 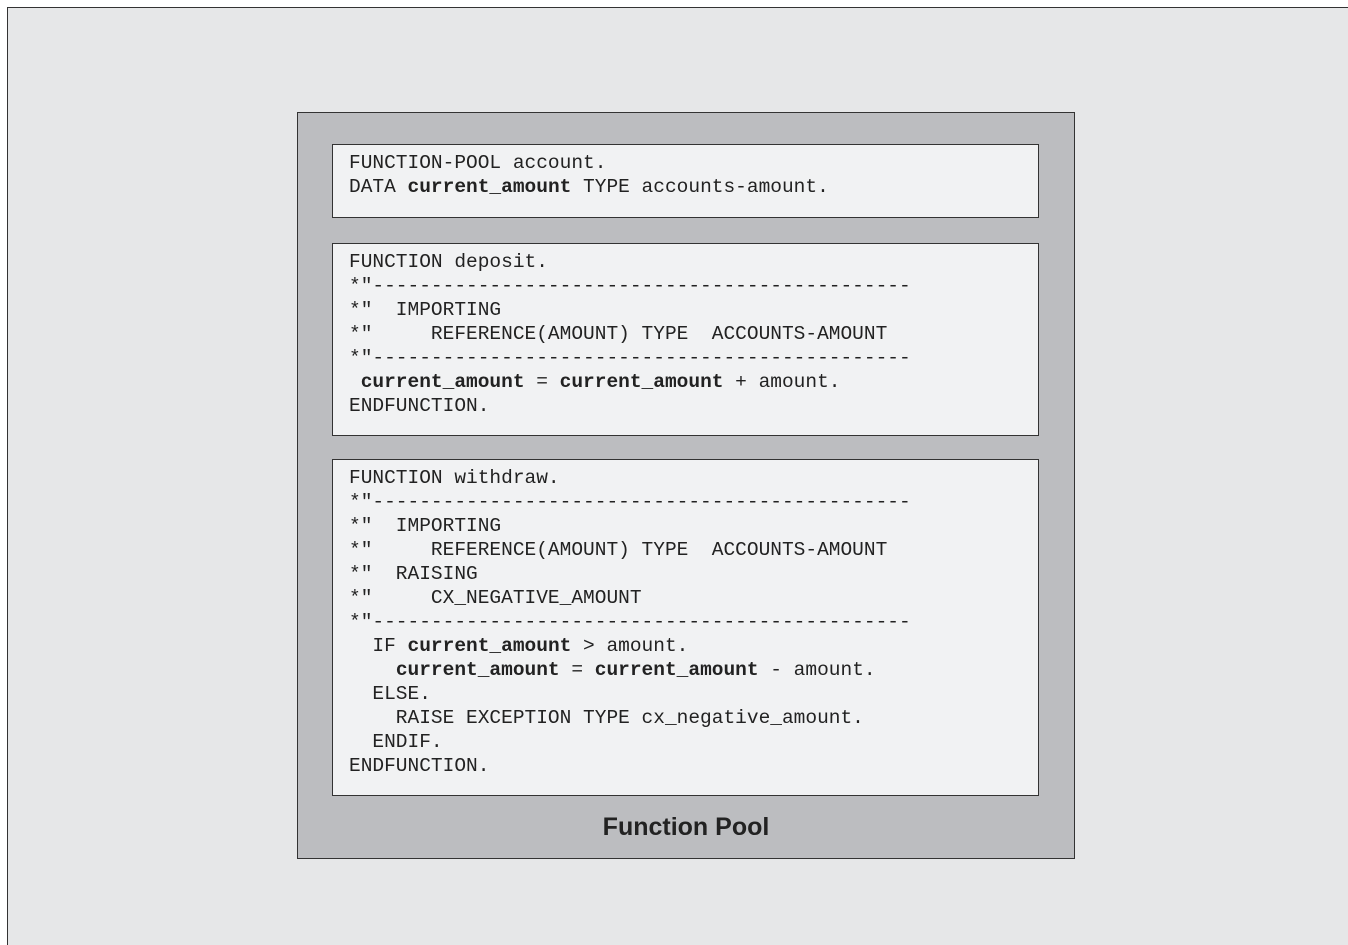 What do you see at coordinates (700, 187) in the screenshot?
I see `code-text: TYPE accounts-amount.` at bounding box center [700, 187].